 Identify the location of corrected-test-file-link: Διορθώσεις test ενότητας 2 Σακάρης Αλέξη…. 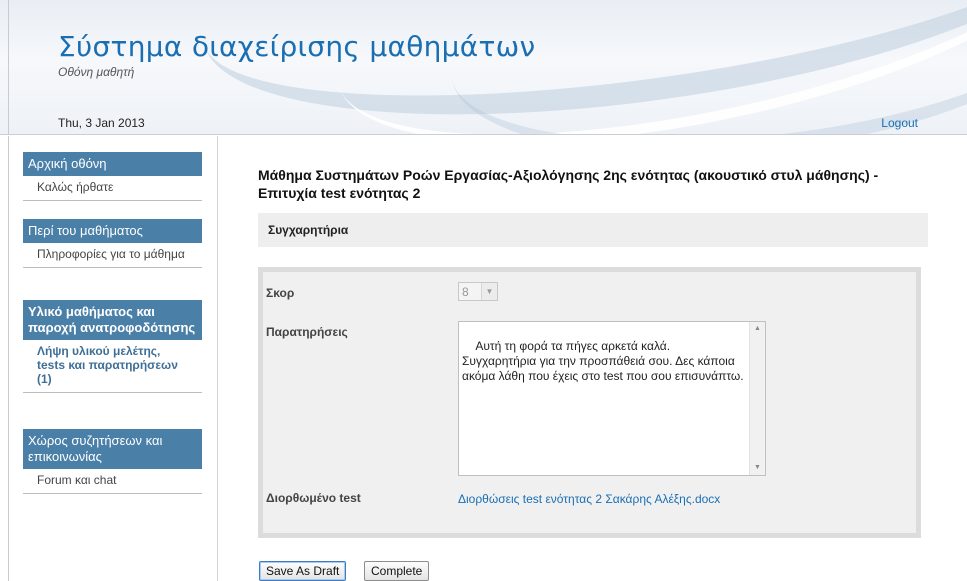
(589, 499).